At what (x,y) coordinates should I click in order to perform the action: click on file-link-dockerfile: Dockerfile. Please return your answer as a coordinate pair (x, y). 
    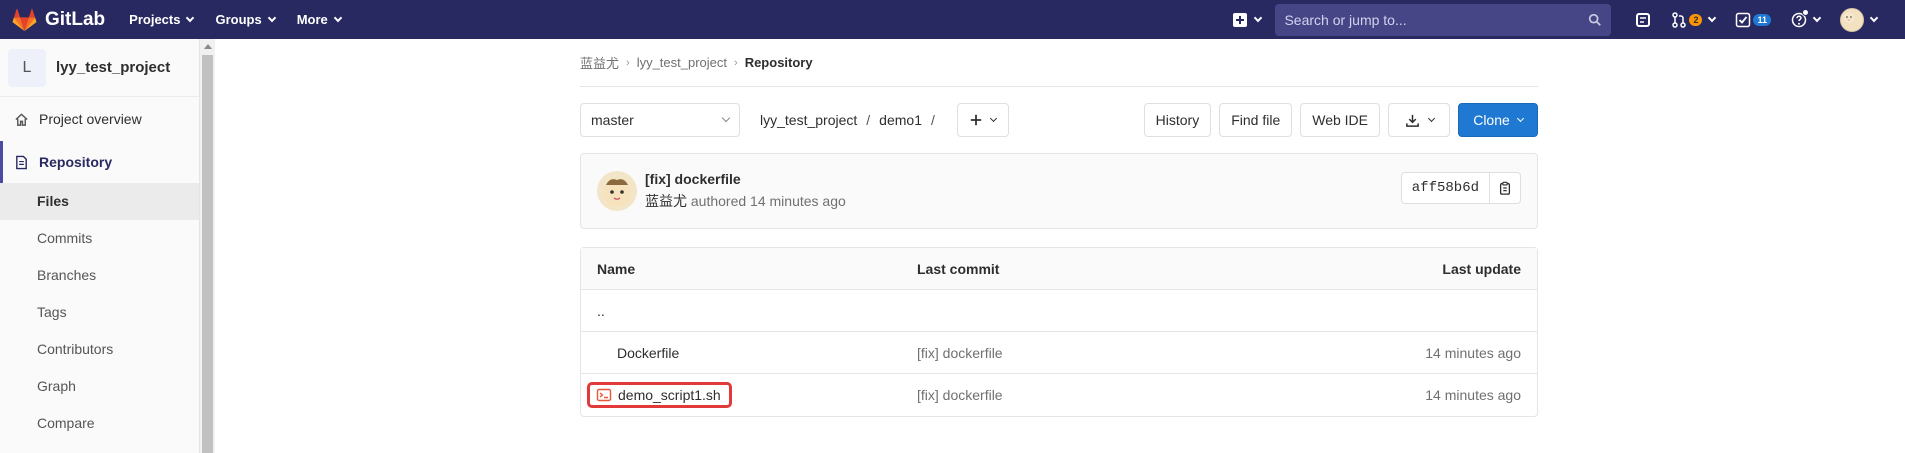
    Looking at the image, I should click on (638, 353).